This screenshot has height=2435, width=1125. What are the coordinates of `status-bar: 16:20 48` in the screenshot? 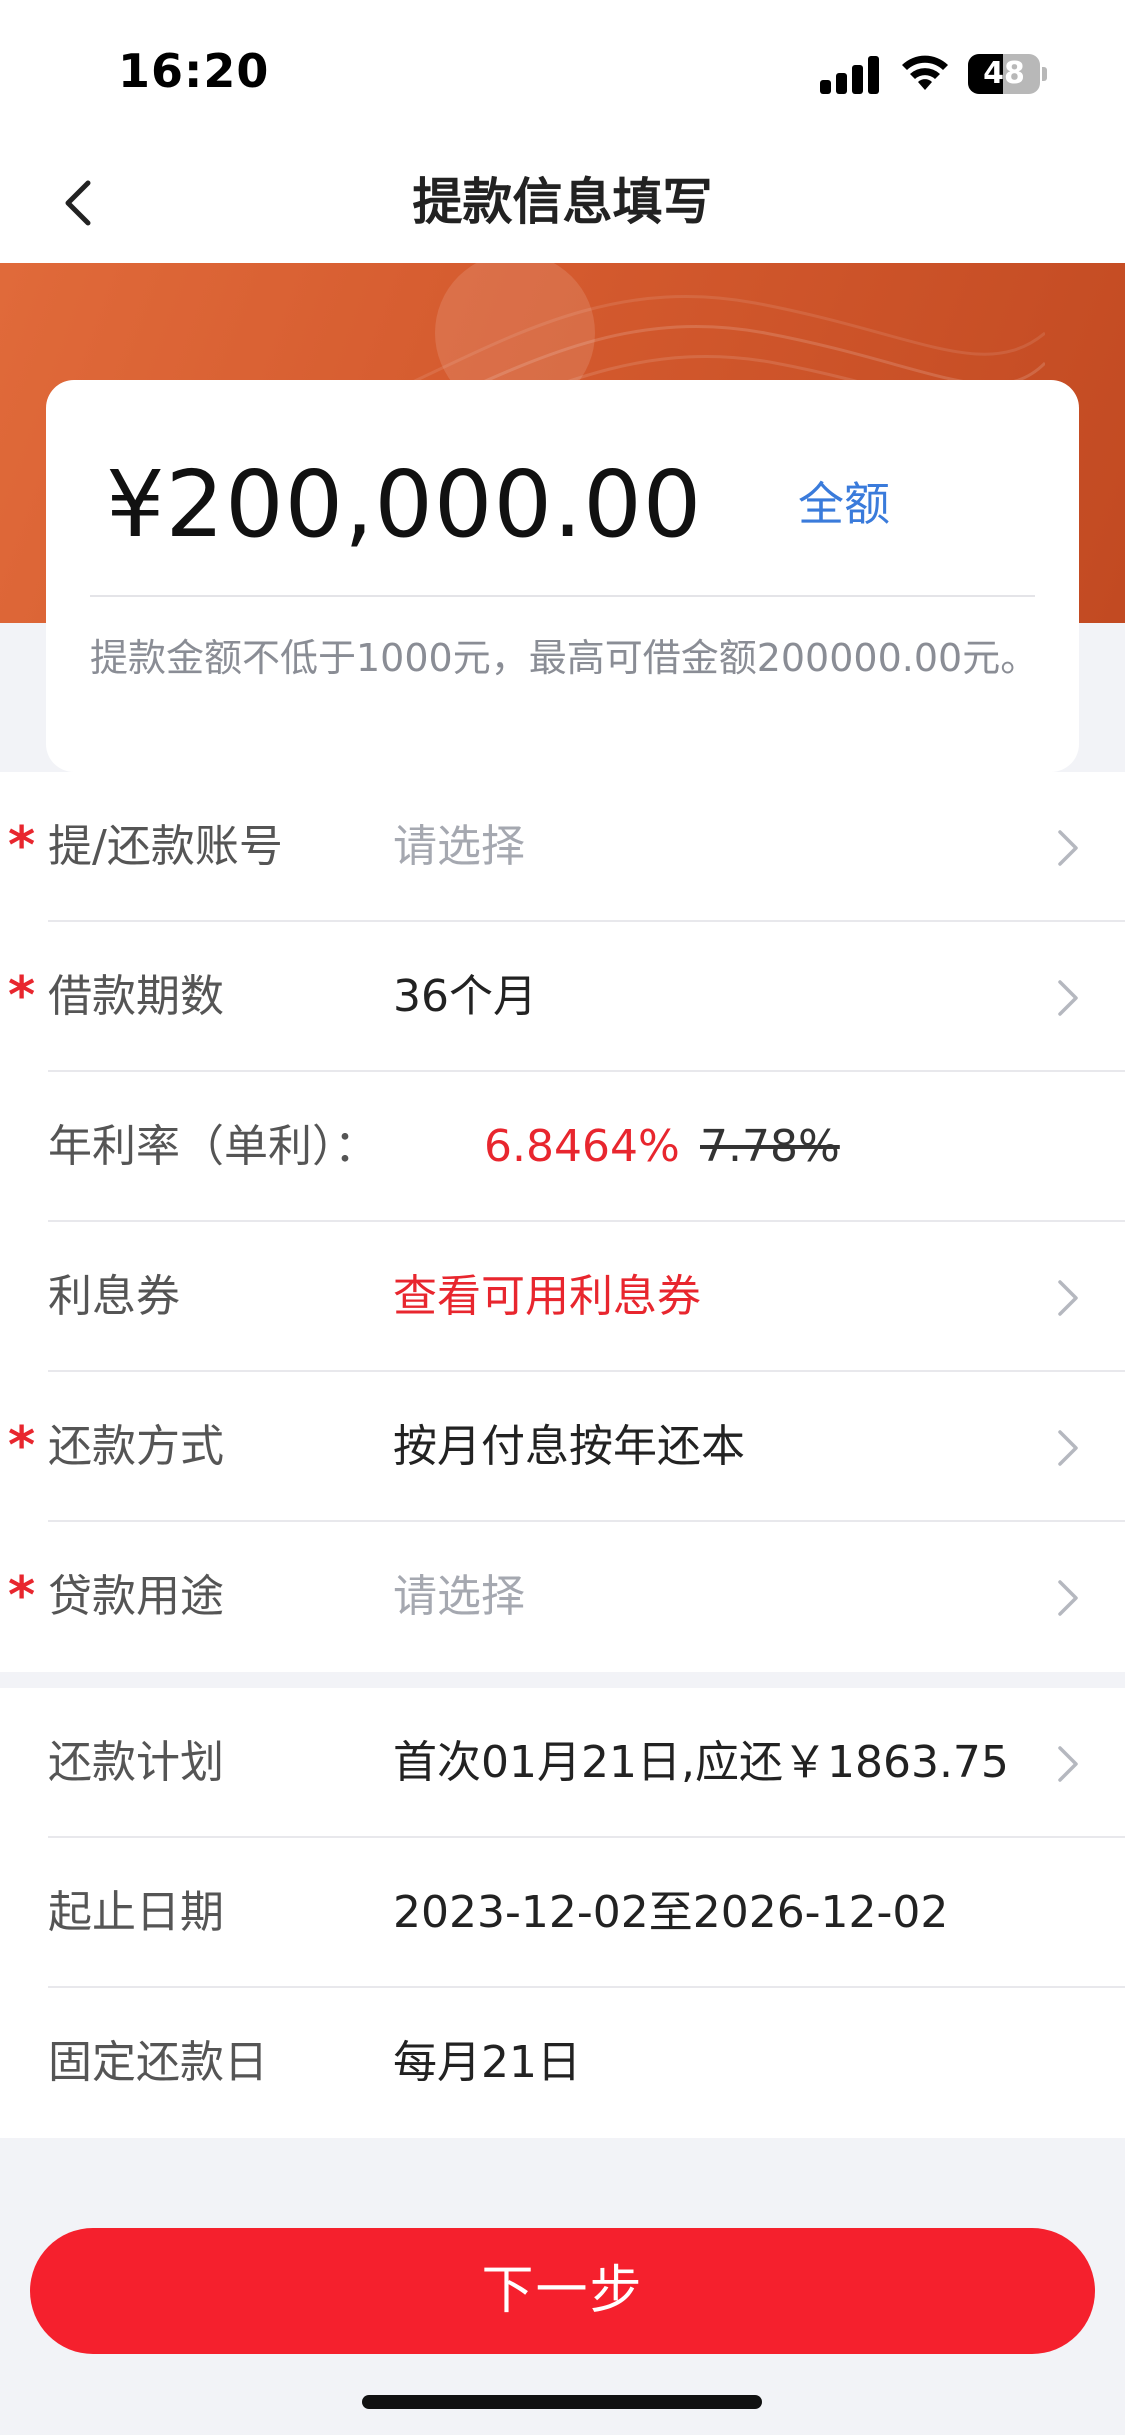 It's located at (562, 72).